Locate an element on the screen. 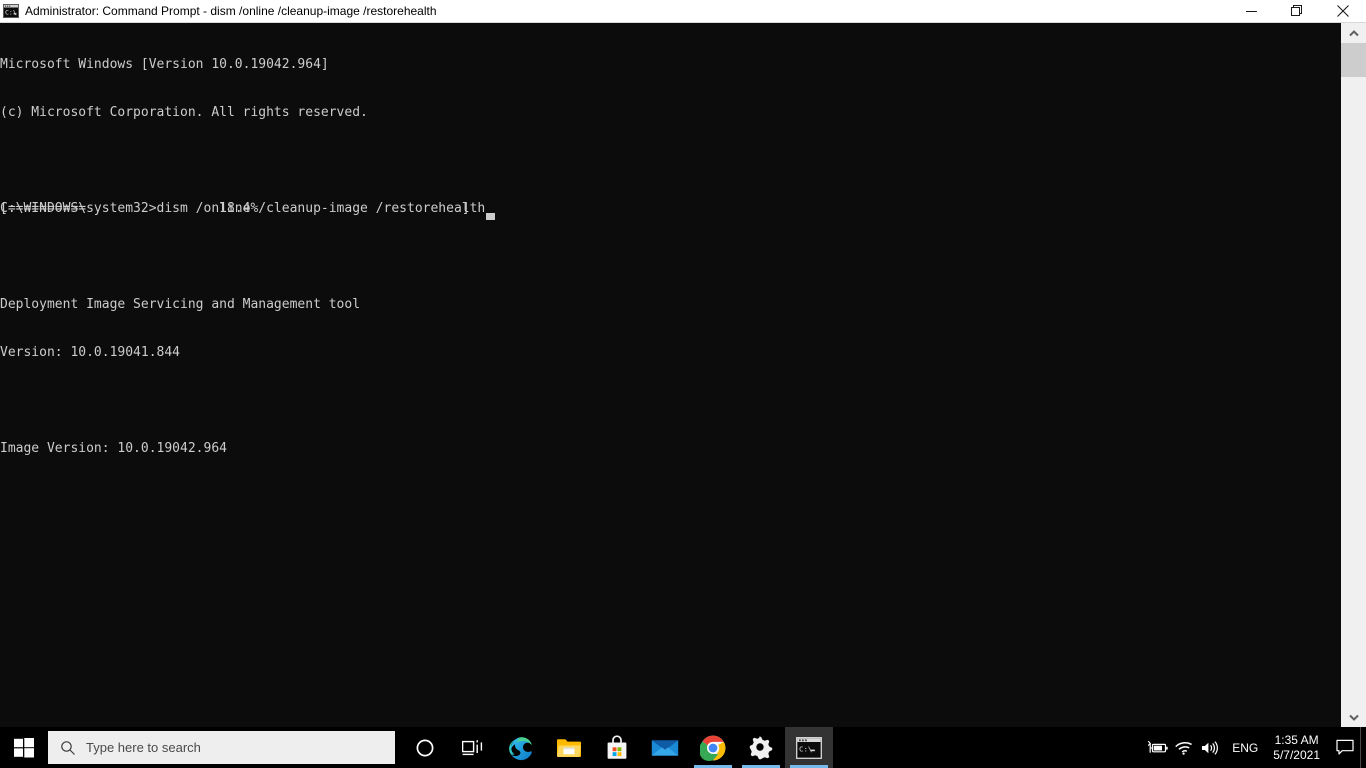  terminal-scrollbar is located at coordinates (1353, 375).